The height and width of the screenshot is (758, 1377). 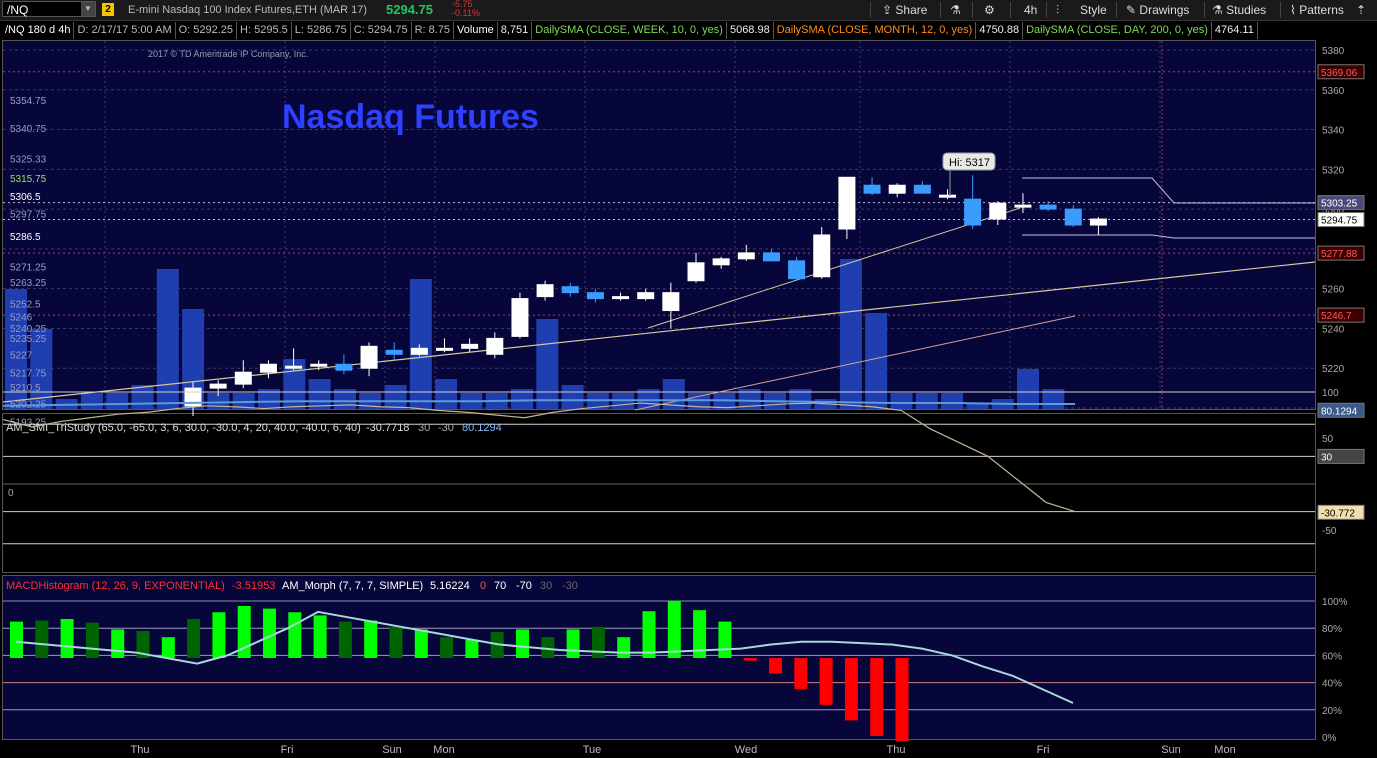 I want to click on projection-lower-line, so click(x=1168, y=236).